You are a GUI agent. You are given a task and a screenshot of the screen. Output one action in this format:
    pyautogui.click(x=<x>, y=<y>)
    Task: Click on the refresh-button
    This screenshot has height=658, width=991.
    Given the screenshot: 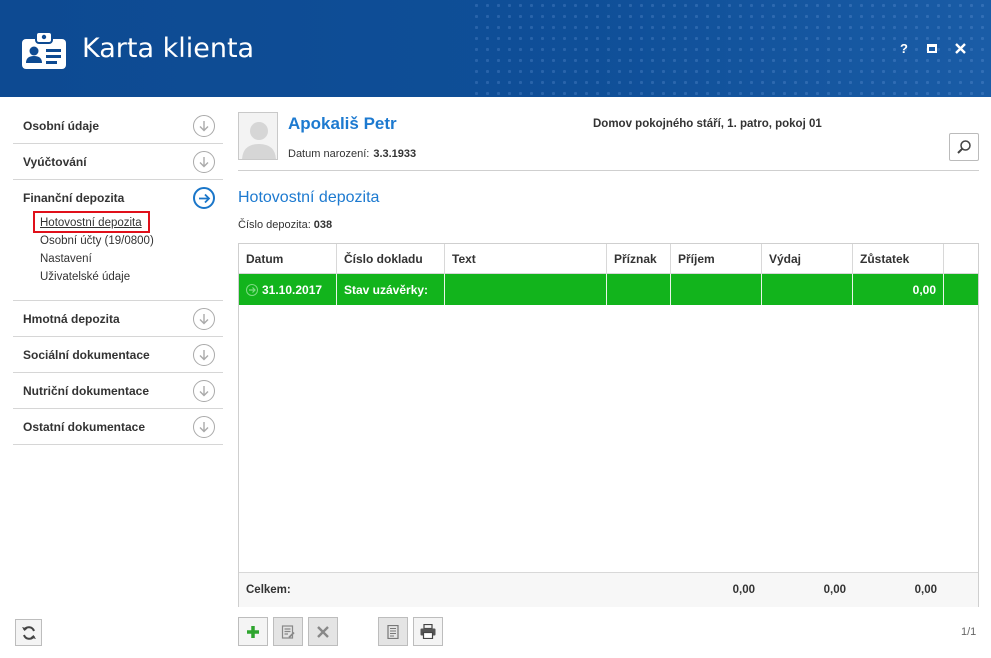 What is the action you would take?
    pyautogui.click(x=28, y=632)
    